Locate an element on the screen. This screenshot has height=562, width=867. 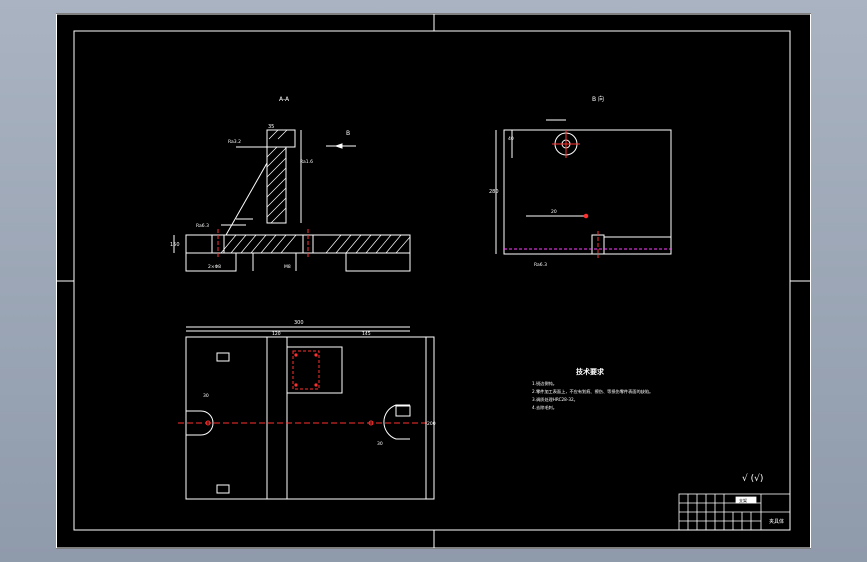
section-view: A-A is located at coordinates (292, 184).